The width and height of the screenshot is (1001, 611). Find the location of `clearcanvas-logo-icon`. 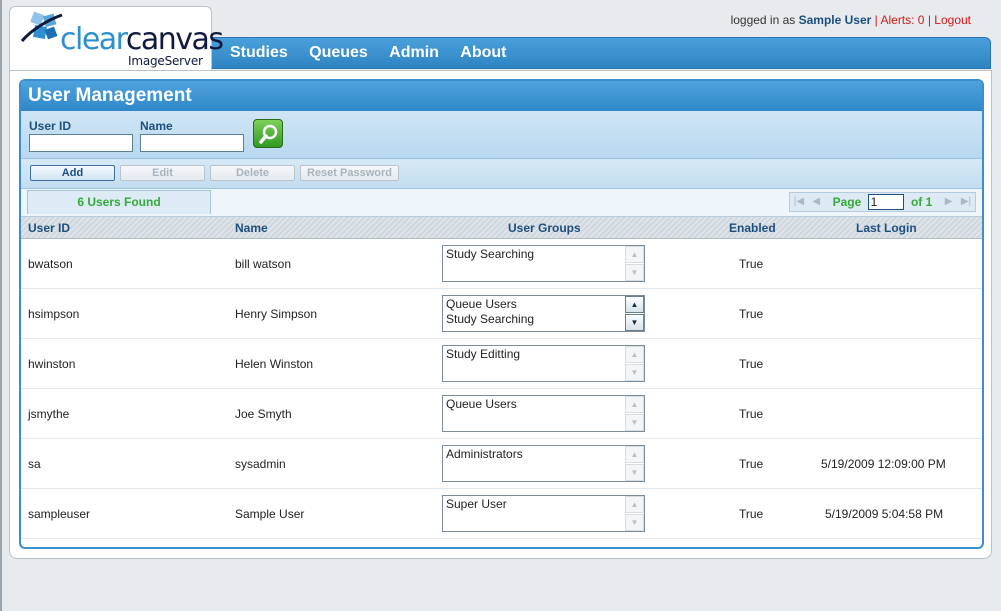

clearcanvas-logo-icon is located at coordinates (41, 26).